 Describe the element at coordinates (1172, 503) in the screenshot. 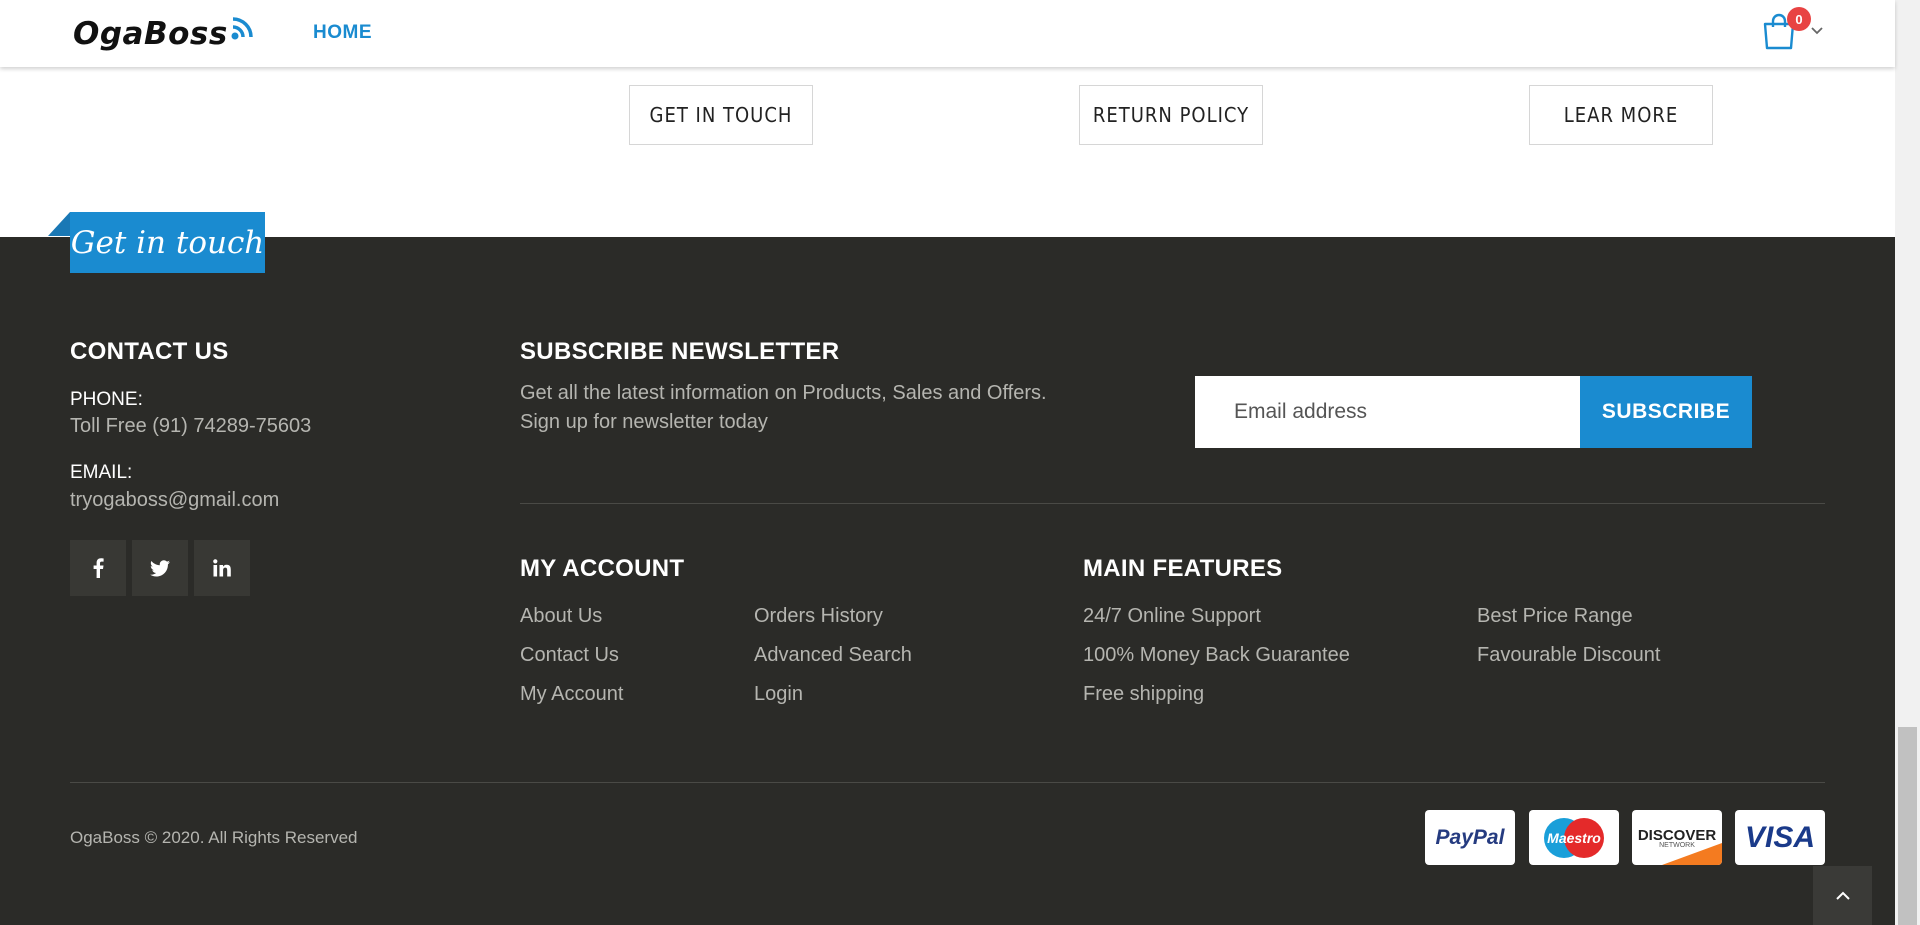

I see `footer-divider` at that location.